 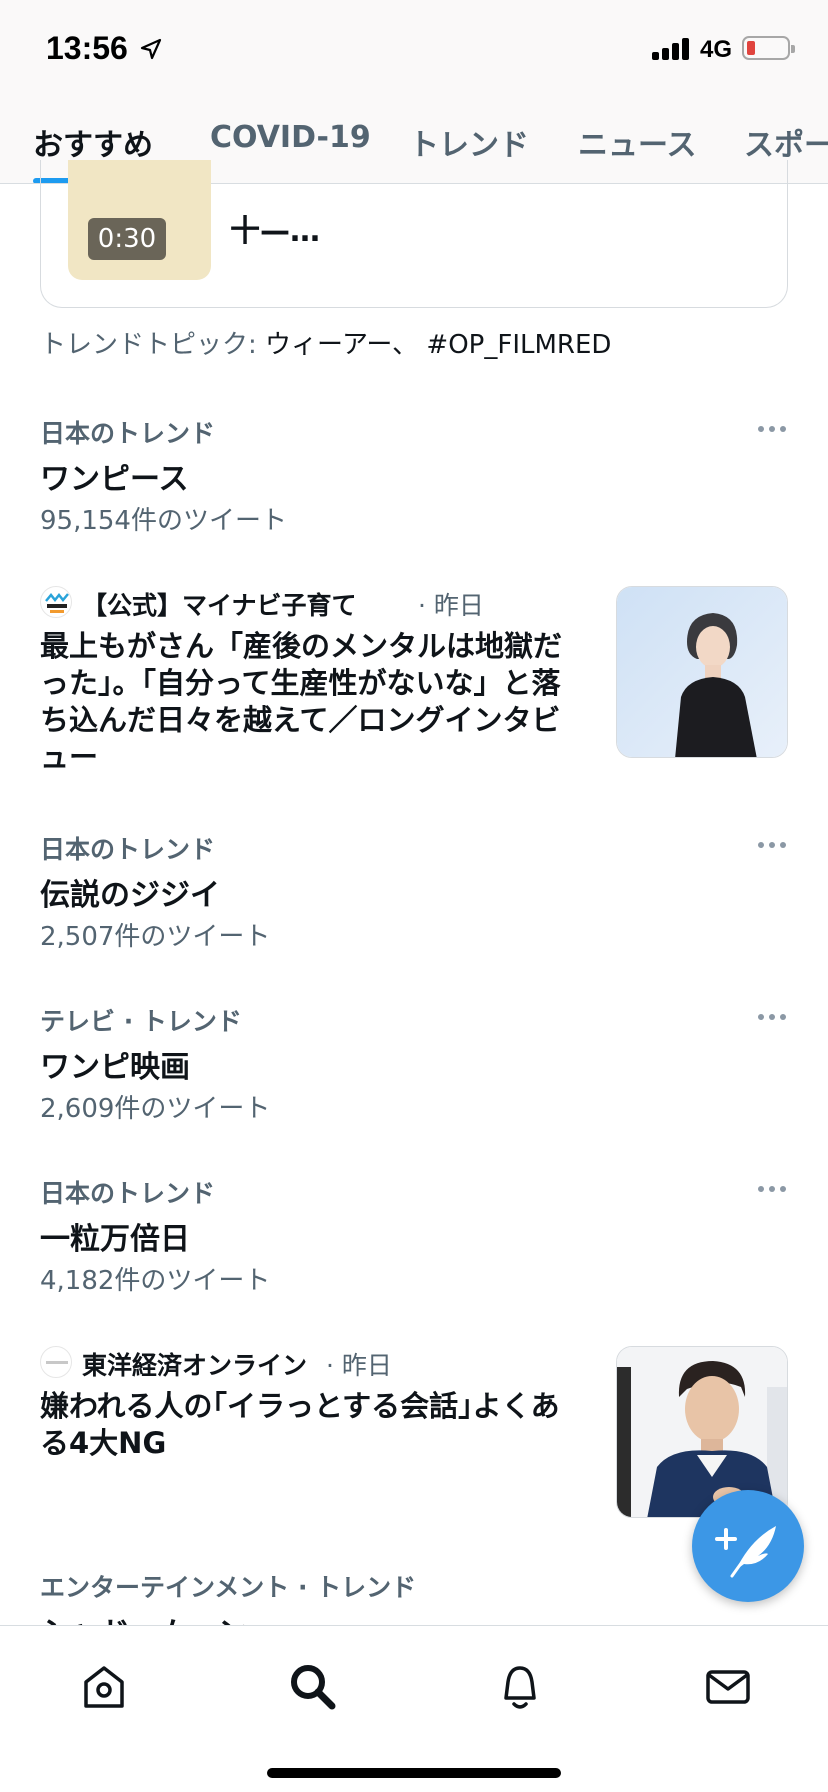 What do you see at coordinates (228, 1587) in the screenshot?
I see `trend-category: エンターテインメント · トレンド` at bounding box center [228, 1587].